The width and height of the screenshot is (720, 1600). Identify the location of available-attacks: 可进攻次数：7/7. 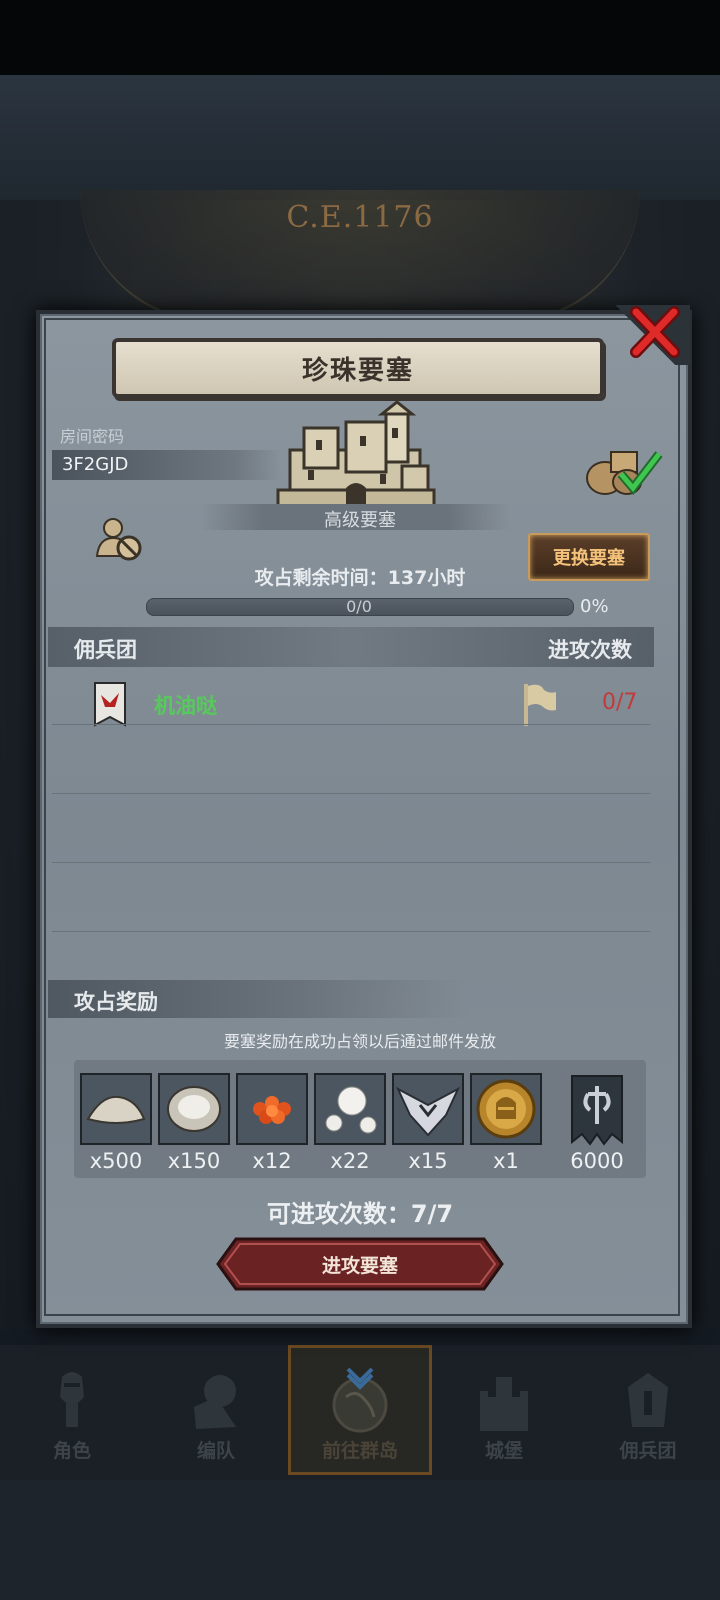
(360, 1214).